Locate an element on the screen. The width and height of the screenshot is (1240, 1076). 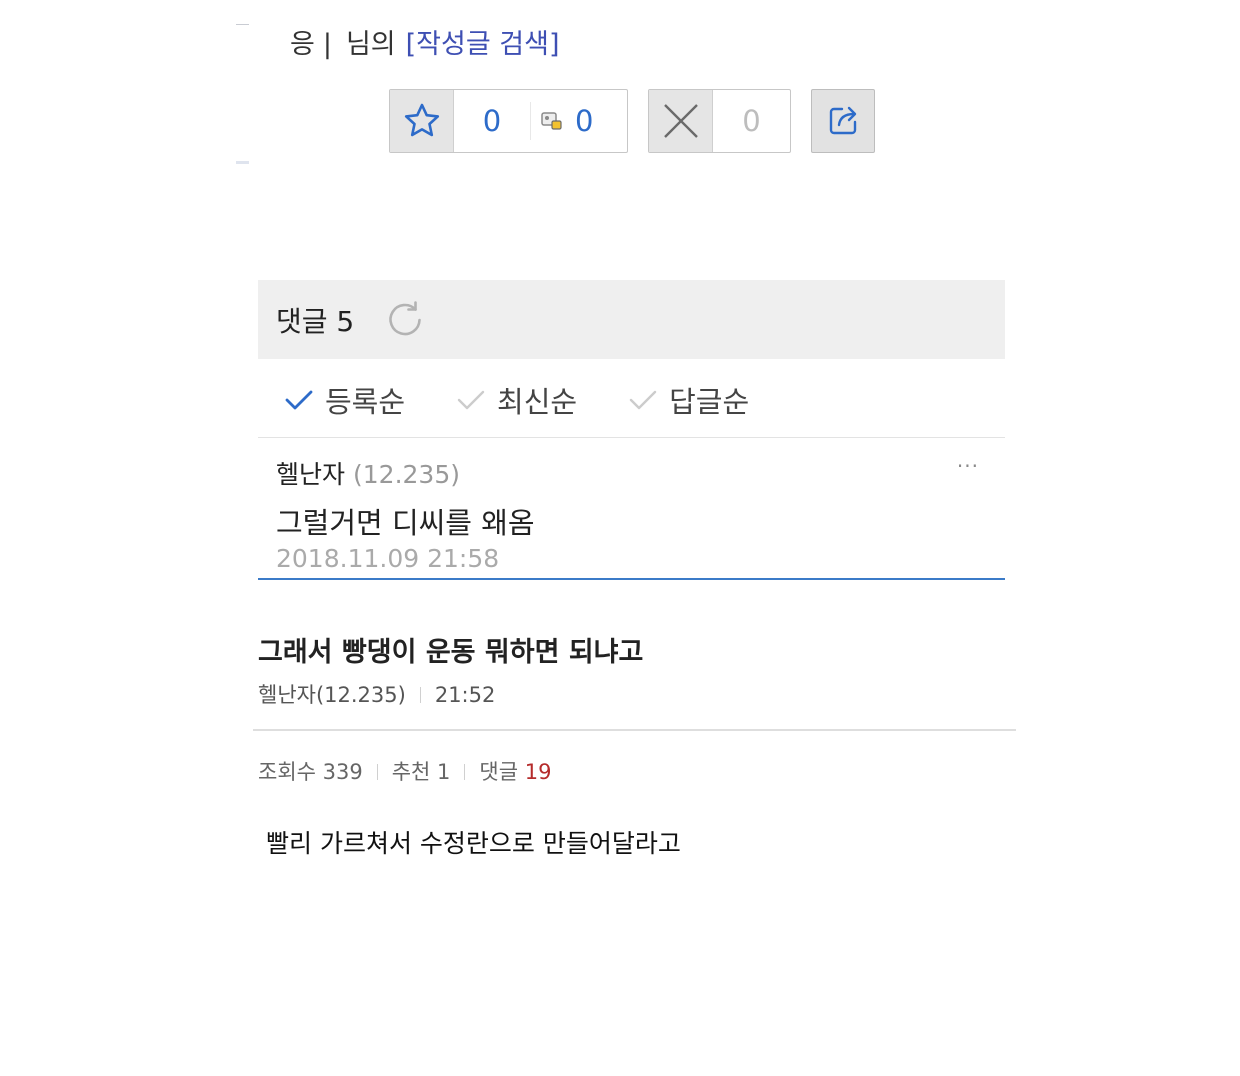
post-recommend: 추천 1 is located at coordinates (421, 772).